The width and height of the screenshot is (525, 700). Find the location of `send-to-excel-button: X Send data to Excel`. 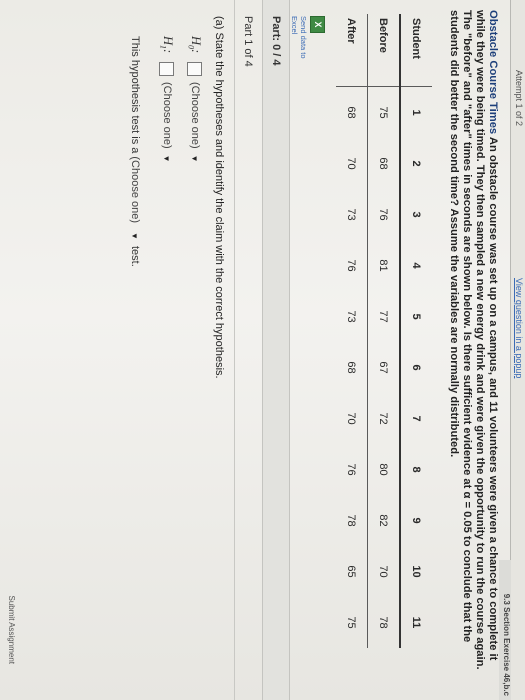

send-to-excel-button: X Send data to Excel is located at coordinates (307, 46).